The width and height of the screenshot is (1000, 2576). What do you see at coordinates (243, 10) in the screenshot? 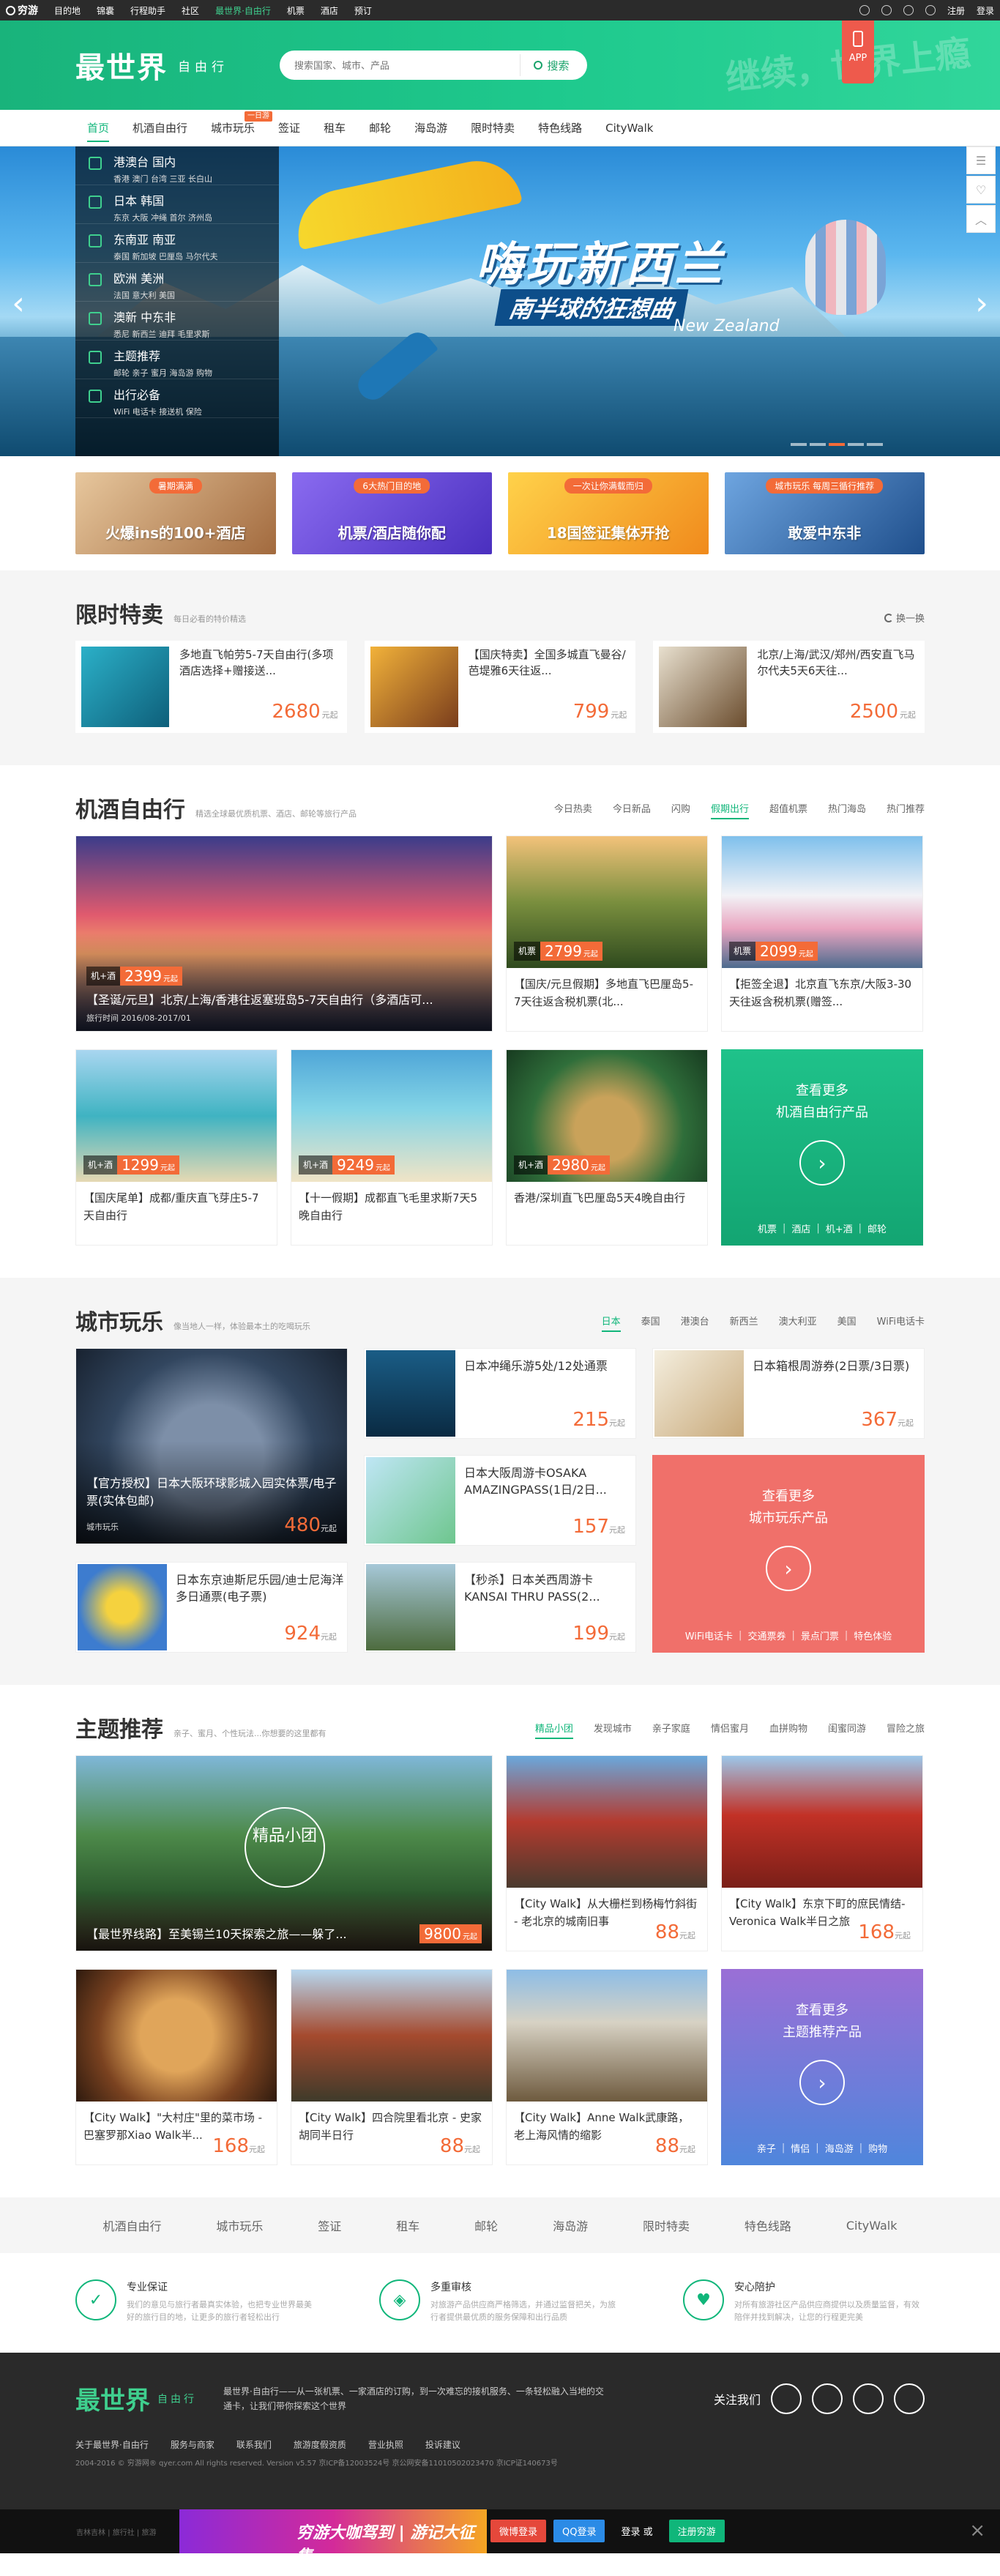
I see `top-link-zuishijie: 最世界·自由行` at bounding box center [243, 10].